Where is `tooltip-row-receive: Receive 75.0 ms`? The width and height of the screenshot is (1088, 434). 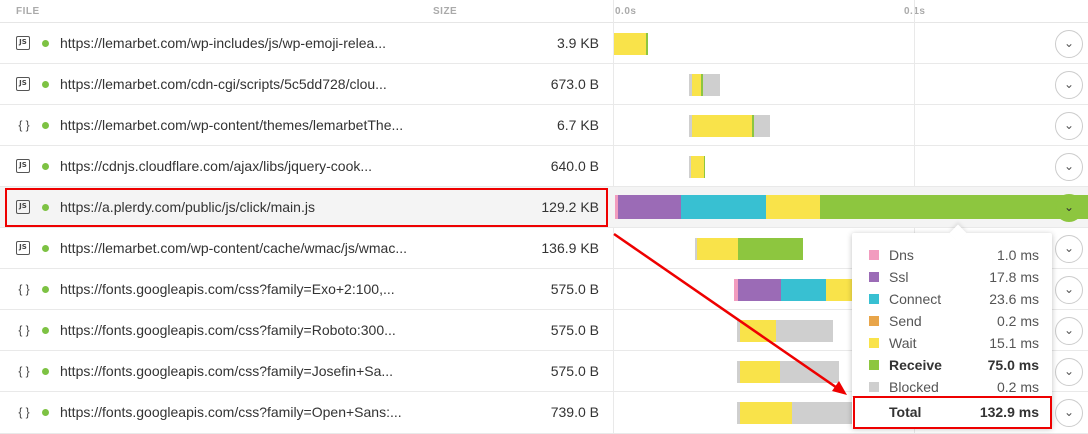 tooltip-row-receive: Receive 75.0 ms is located at coordinates (952, 366).